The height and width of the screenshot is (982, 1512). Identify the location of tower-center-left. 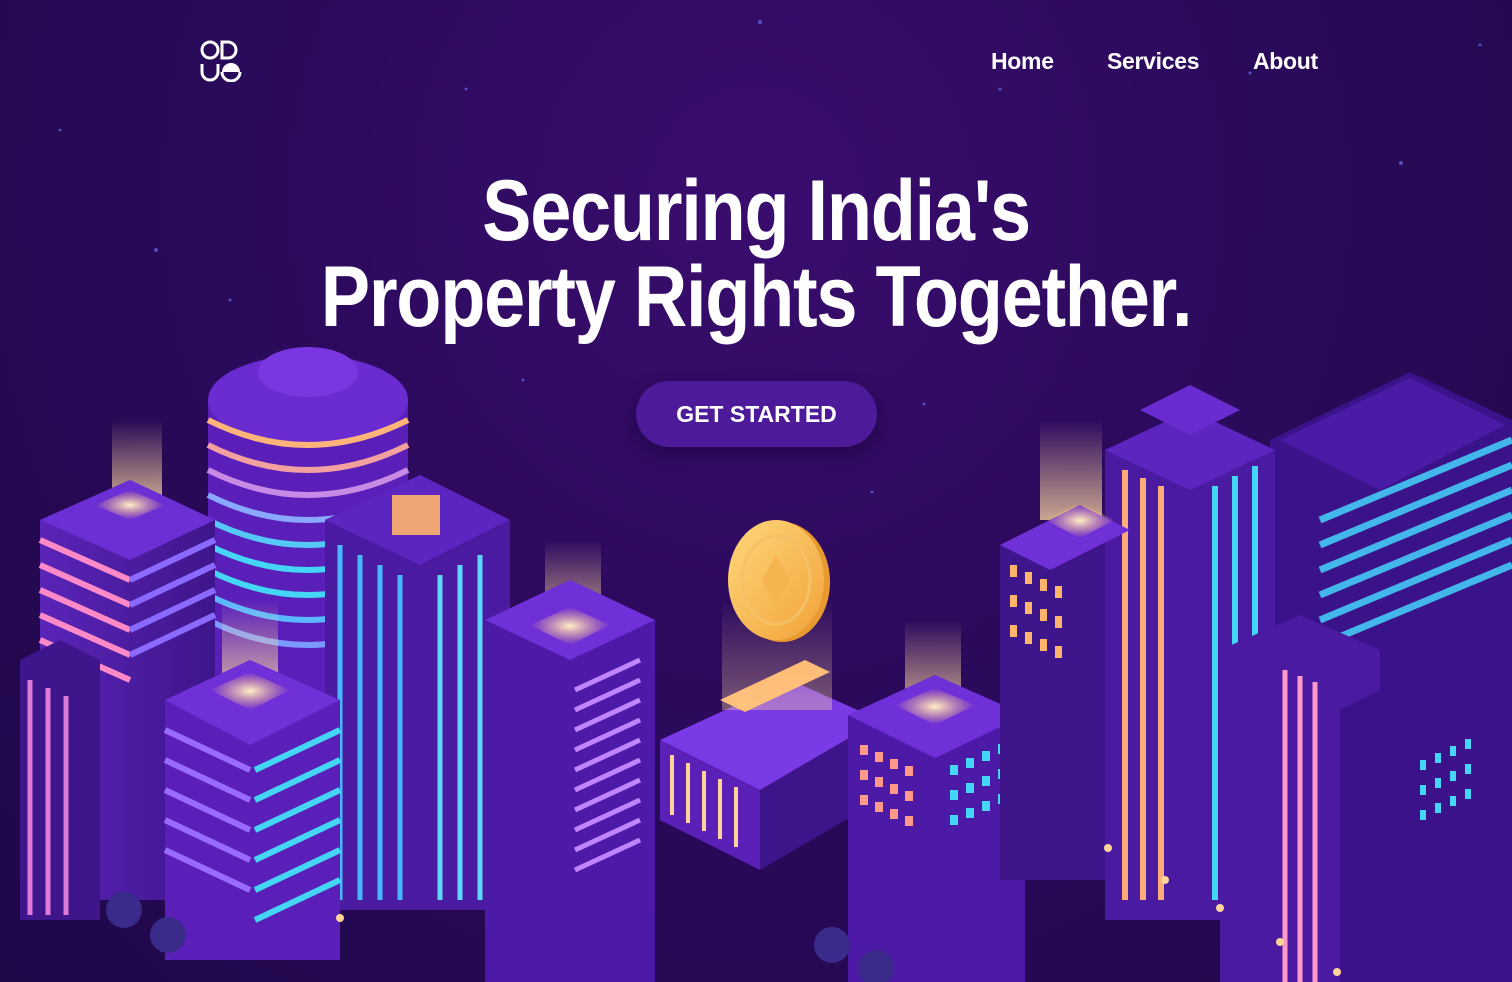
(417, 692).